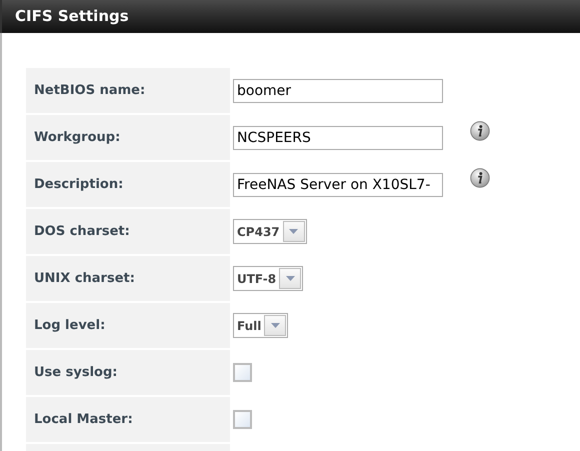 Image resolution: width=580 pixels, height=451 pixels. I want to click on dropdown: Full, so click(260, 325).